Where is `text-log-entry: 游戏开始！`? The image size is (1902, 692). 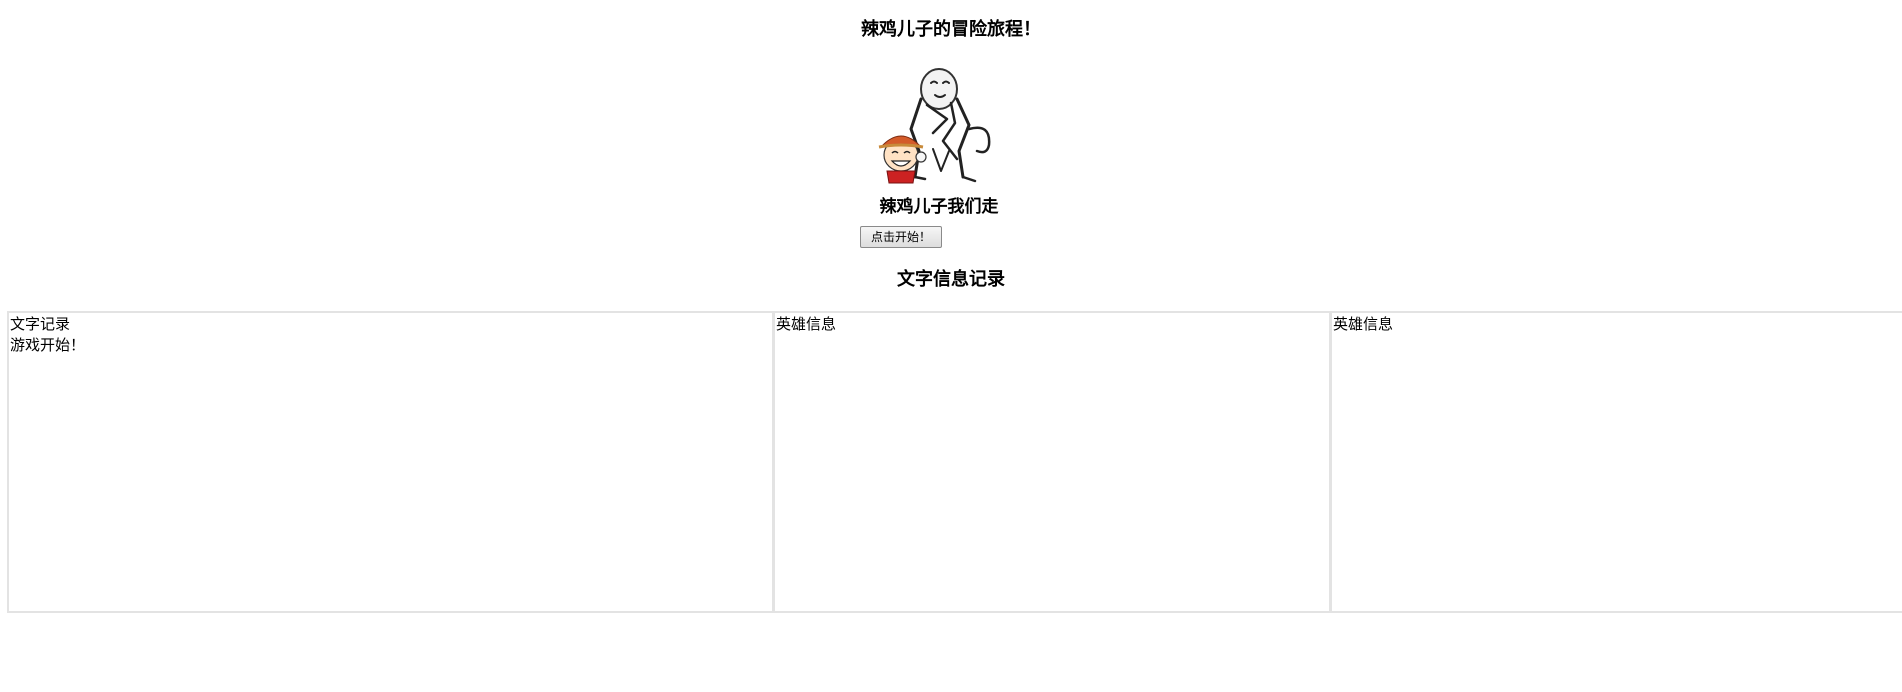 text-log-entry: 游戏开始！ is located at coordinates (48, 345).